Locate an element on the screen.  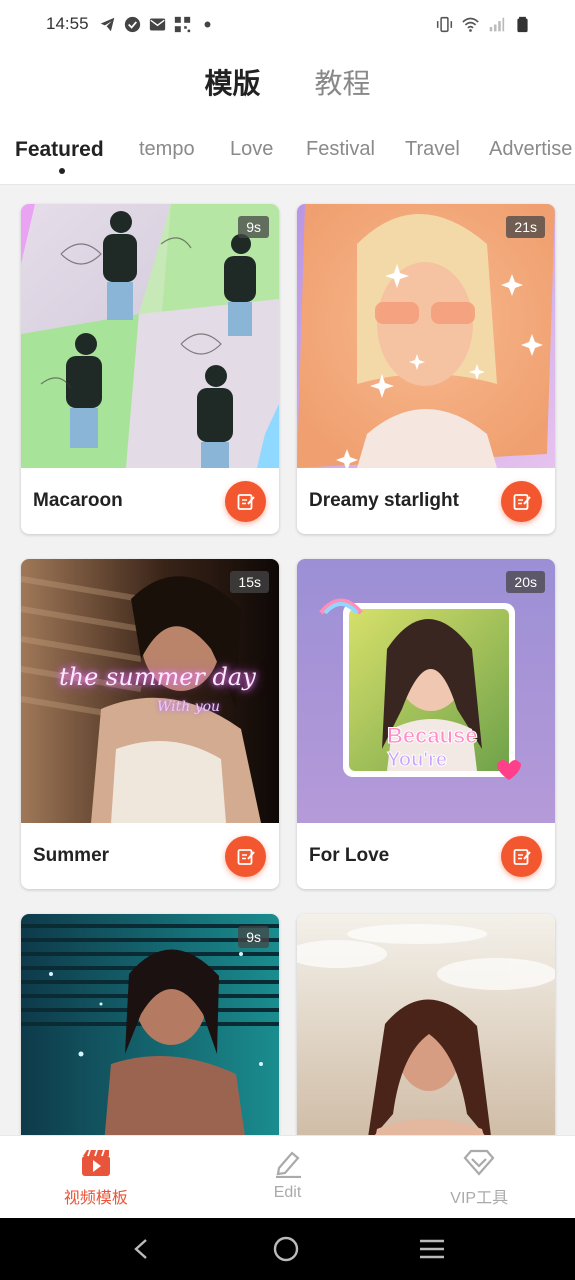
card-footer: Dreamy starlight is located at coordinates (426, 501).